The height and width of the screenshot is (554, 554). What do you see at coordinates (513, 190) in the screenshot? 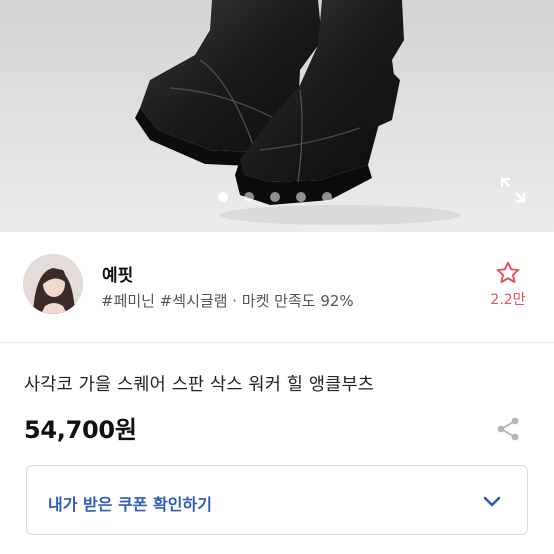
I see `expand-icon` at bounding box center [513, 190].